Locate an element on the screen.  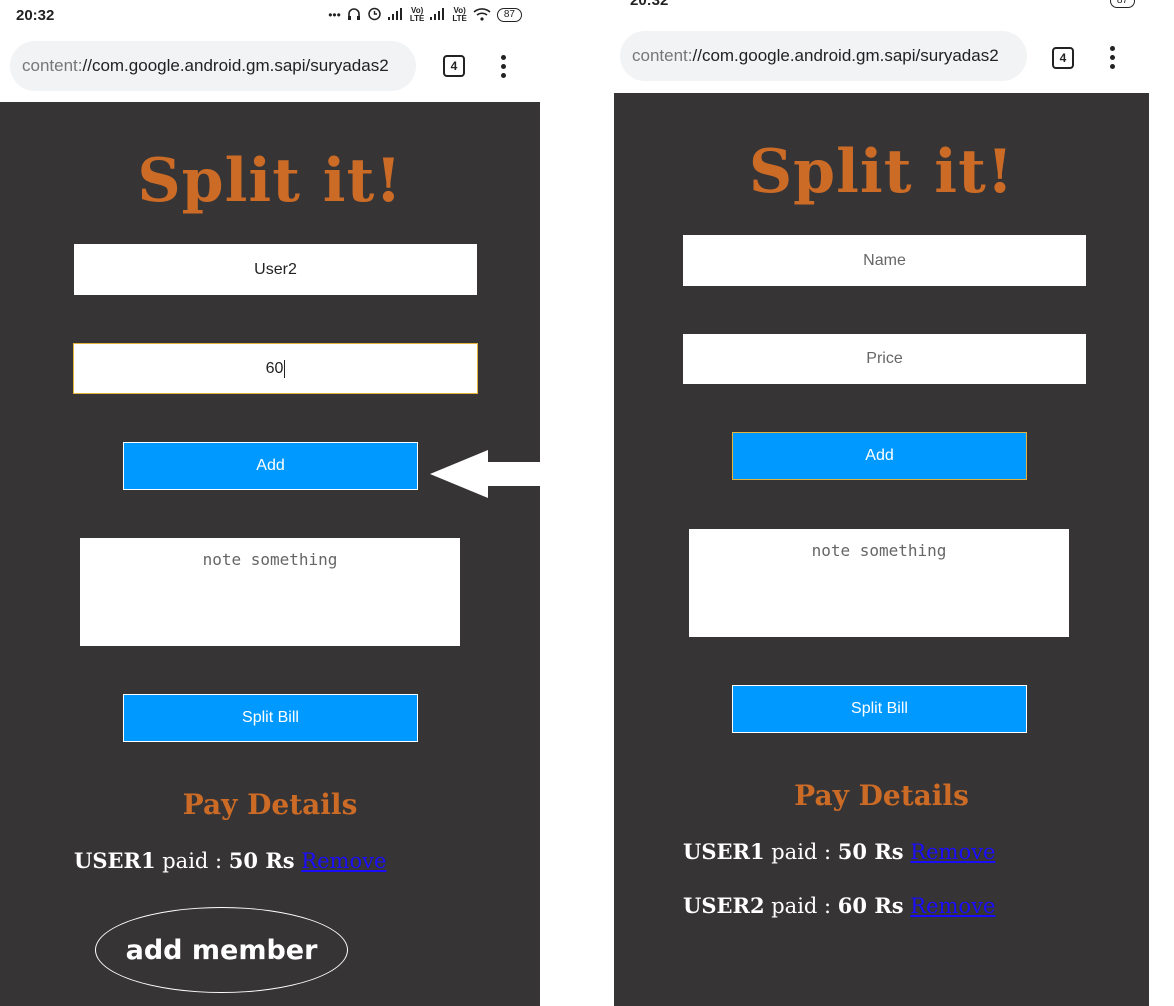
status-bar: 20:32 87 is located at coordinates (881, 10).